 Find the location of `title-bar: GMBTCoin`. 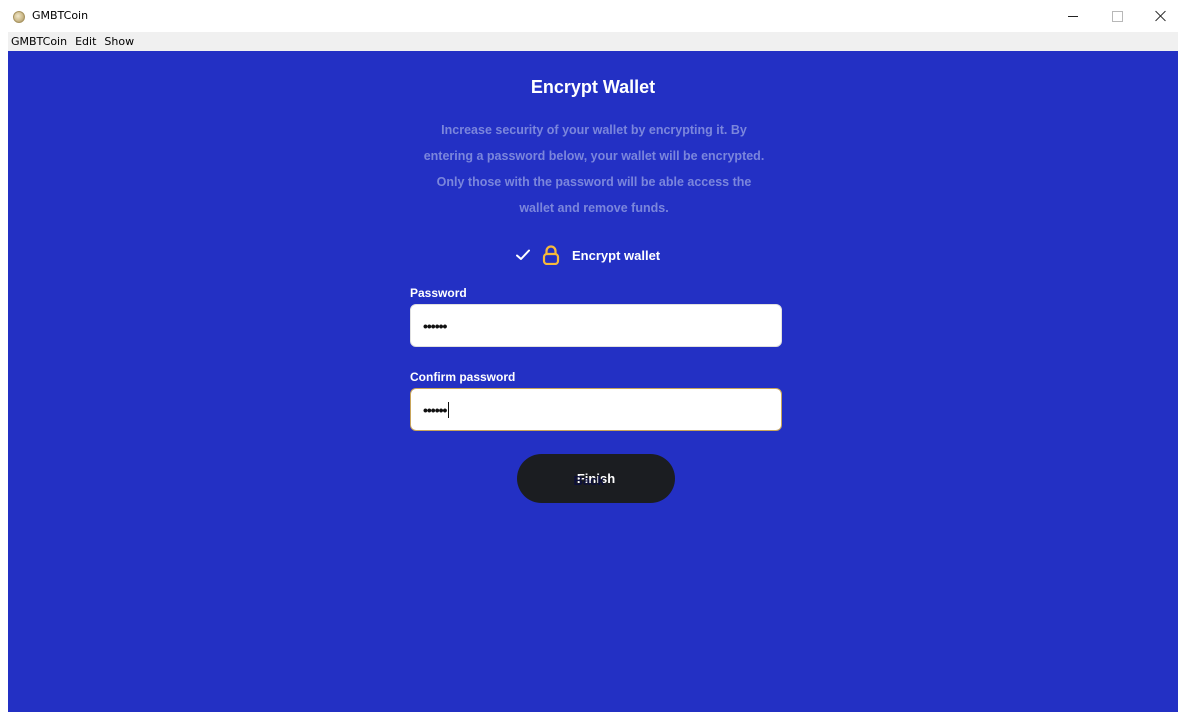

title-bar: GMBTCoin is located at coordinates (589, 16).